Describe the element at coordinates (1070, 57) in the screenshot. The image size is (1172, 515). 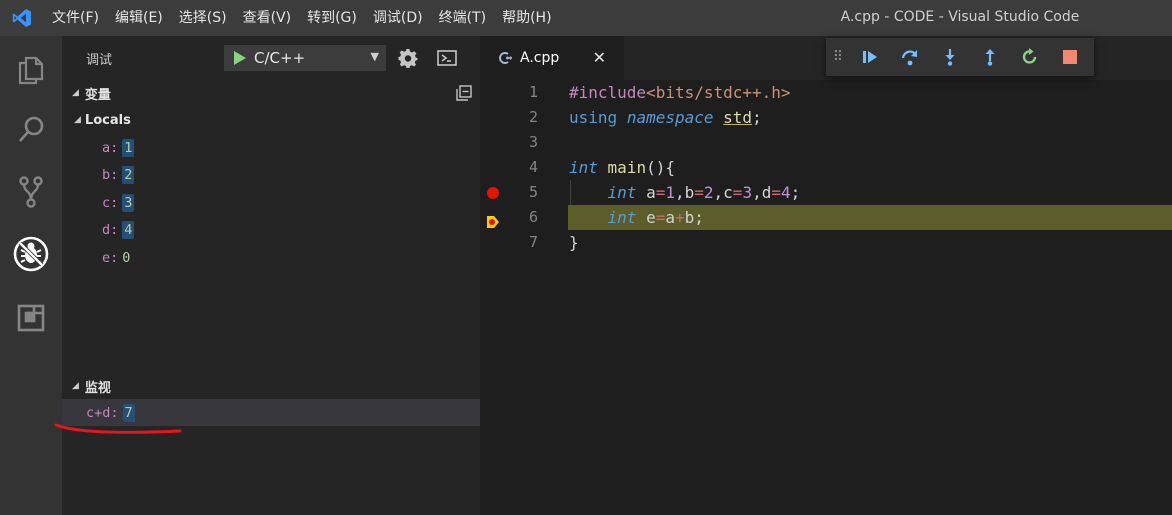
I see `stop-icon` at that location.